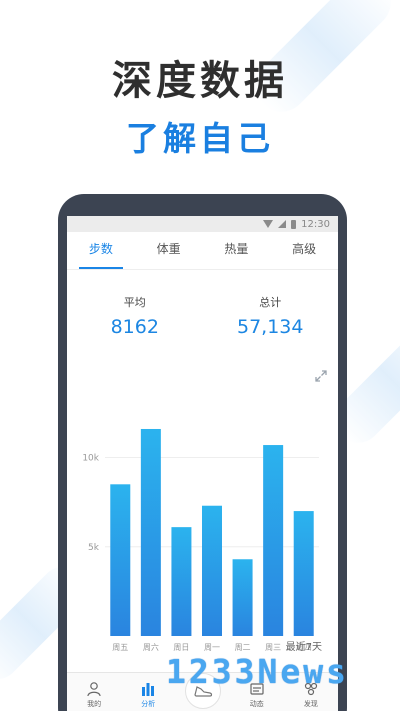 The height and width of the screenshot is (711, 400). I want to click on subheadline: 了解自己, so click(200, 138).